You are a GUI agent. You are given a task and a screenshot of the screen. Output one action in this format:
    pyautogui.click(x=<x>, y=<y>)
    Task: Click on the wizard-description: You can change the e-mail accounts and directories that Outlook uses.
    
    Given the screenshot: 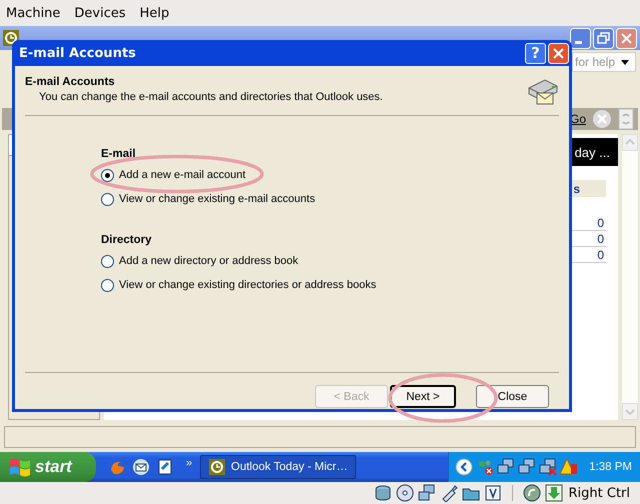 What is the action you would take?
    pyautogui.click(x=211, y=97)
    